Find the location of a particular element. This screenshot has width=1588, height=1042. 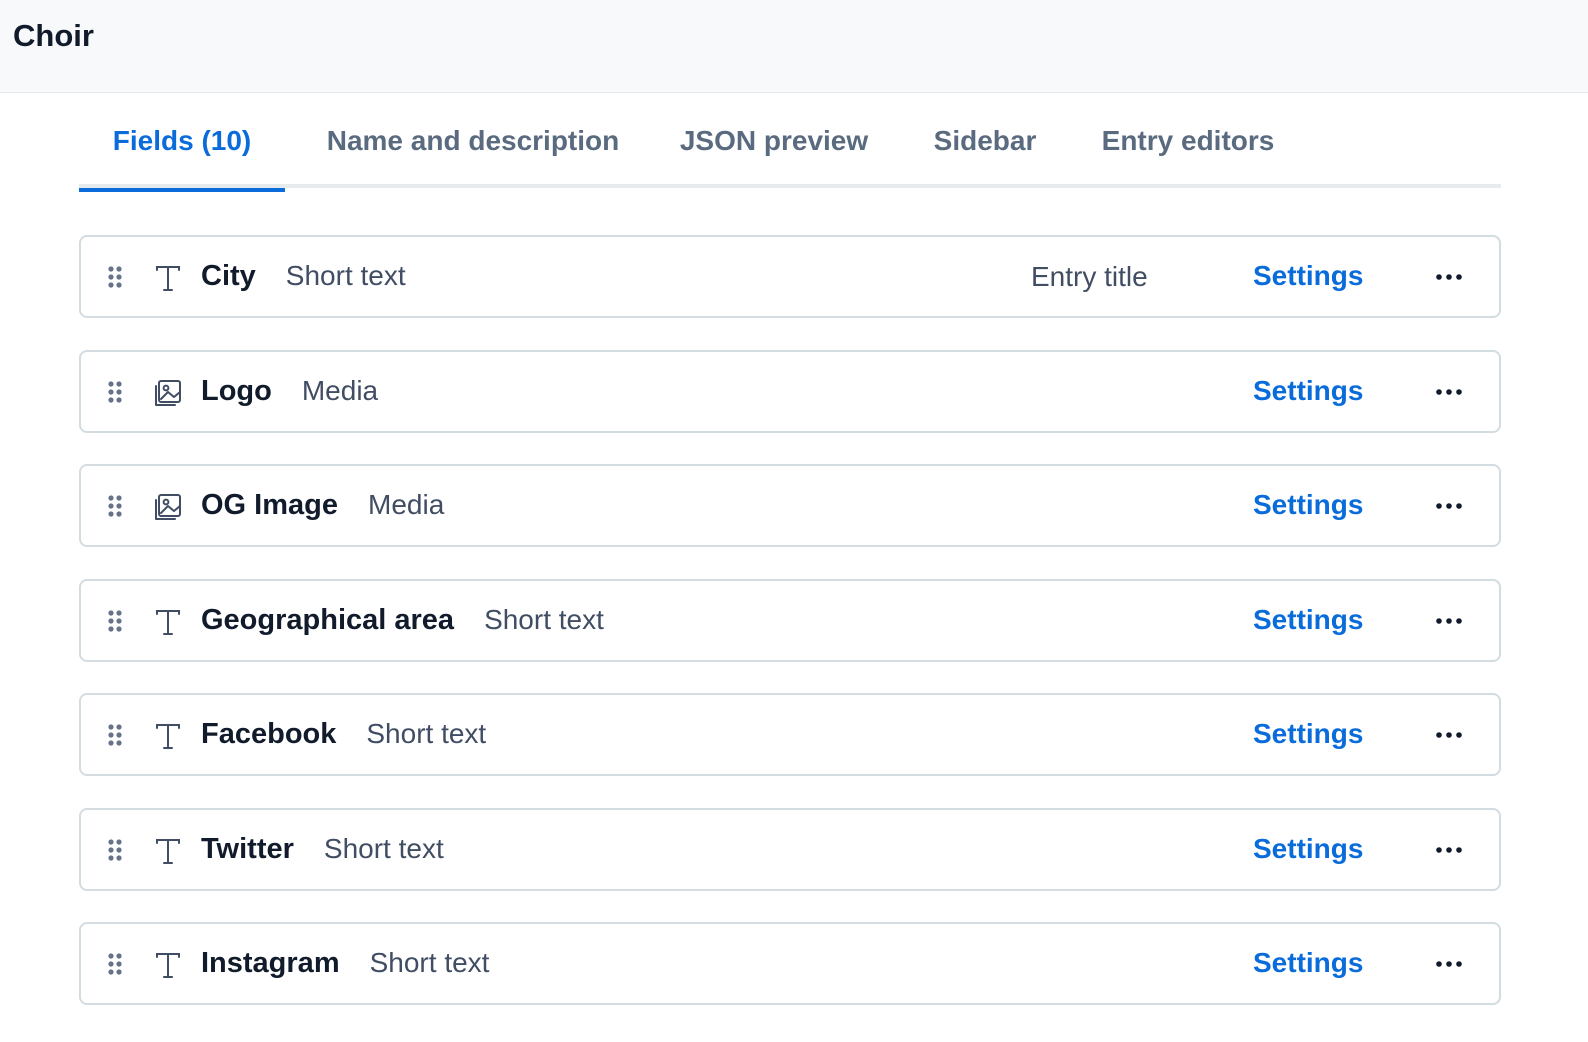

field-name: Facebook is located at coordinates (269, 734).